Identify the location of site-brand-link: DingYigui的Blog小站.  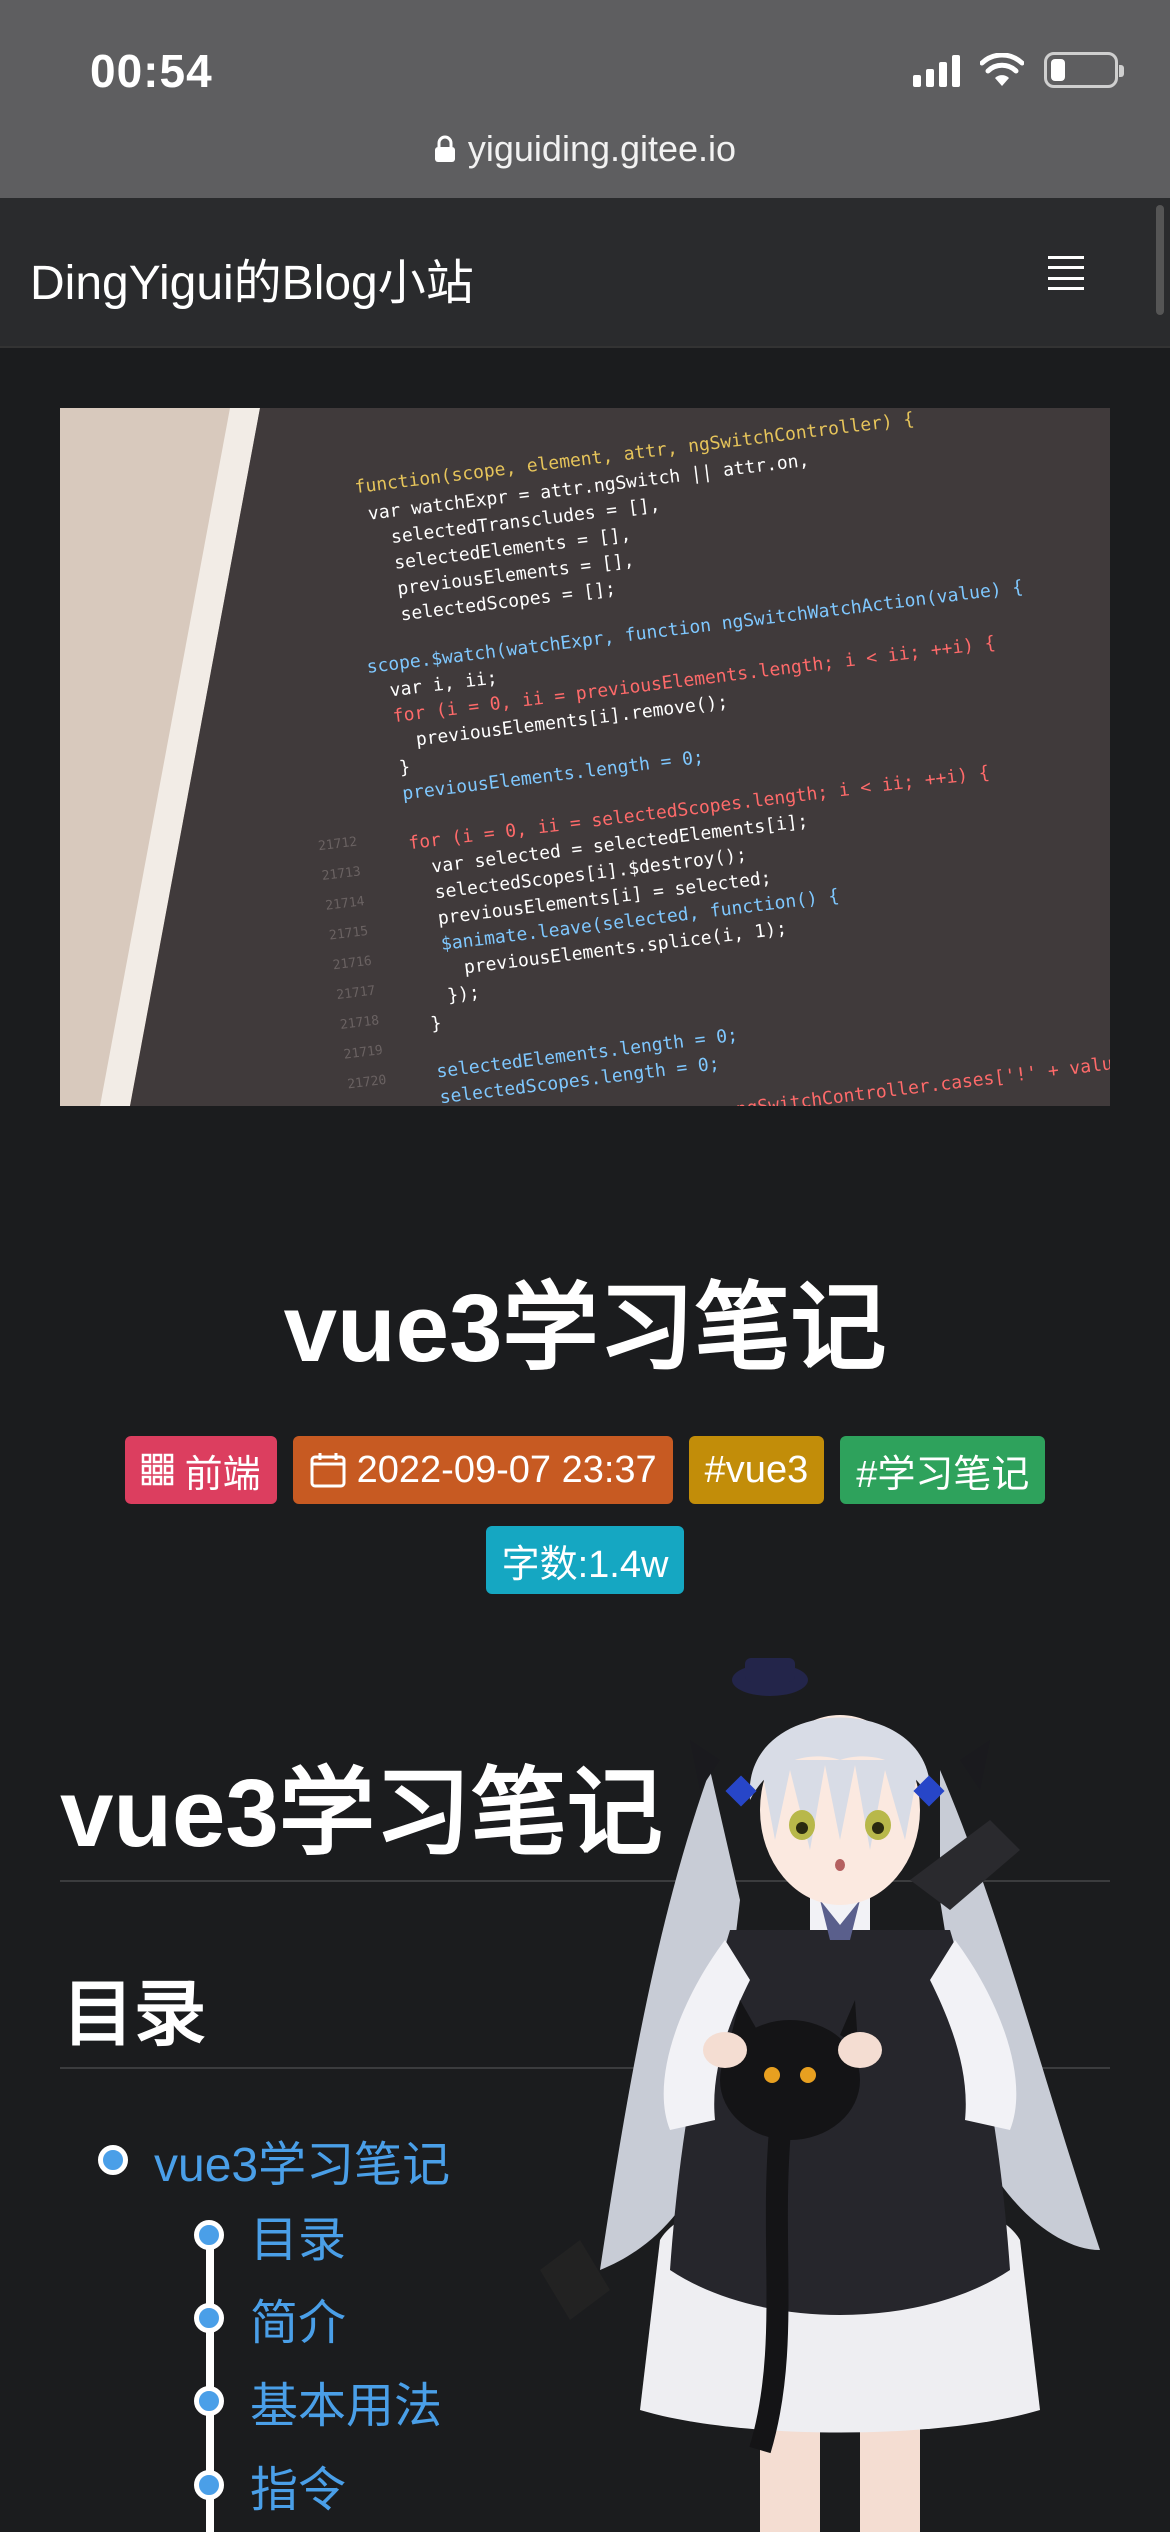
(252, 278).